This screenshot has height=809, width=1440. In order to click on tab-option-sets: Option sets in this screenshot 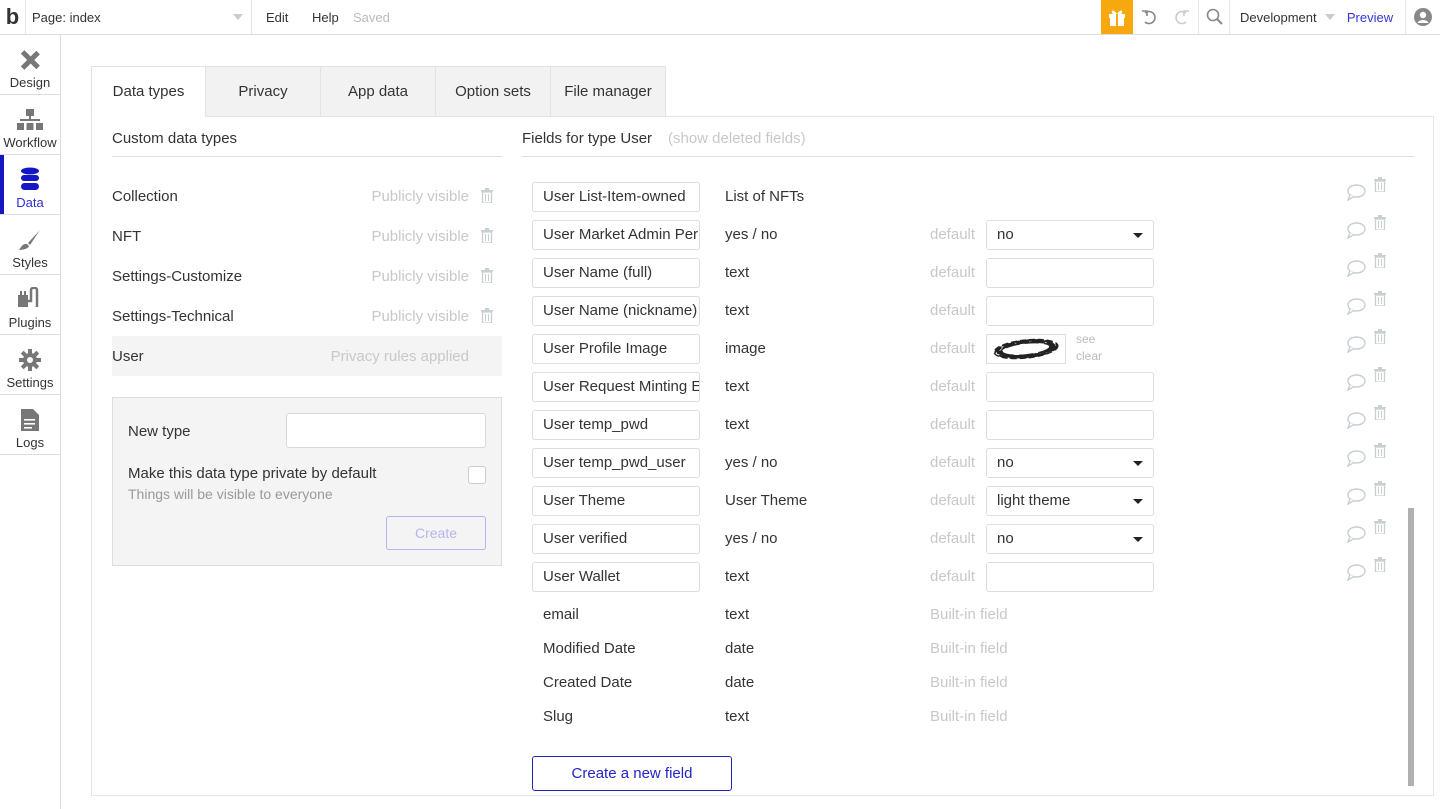, I will do `click(493, 91)`.